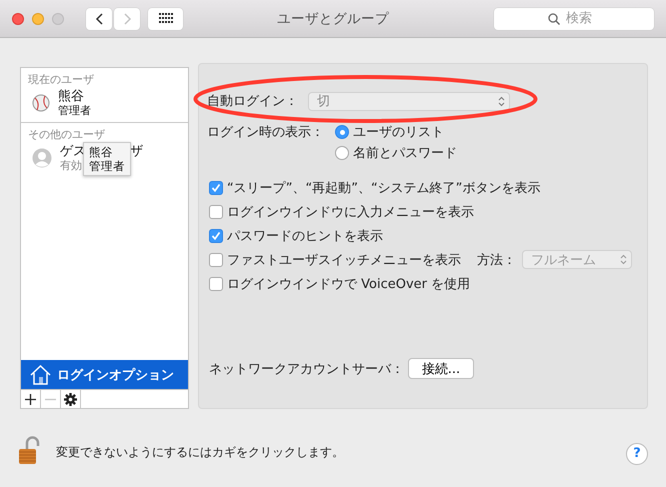  What do you see at coordinates (66, 134) in the screenshot?
I see `section-heading: その他のユーザ` at bounding box center [66, 134].